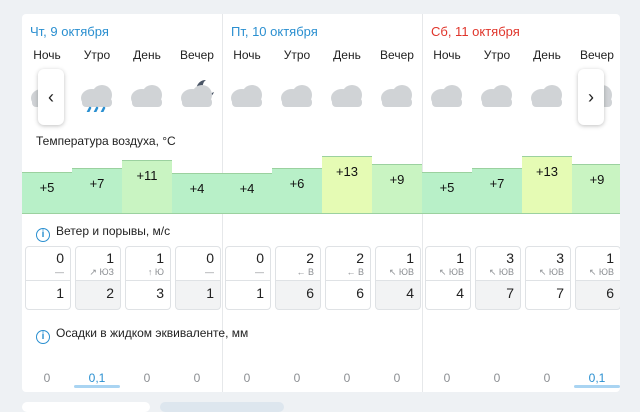 The height and width of the screenshot is (412, 640). Describe the element at coordinates (591, 97) in the screenshot. I see `next-button: ›` at that location.